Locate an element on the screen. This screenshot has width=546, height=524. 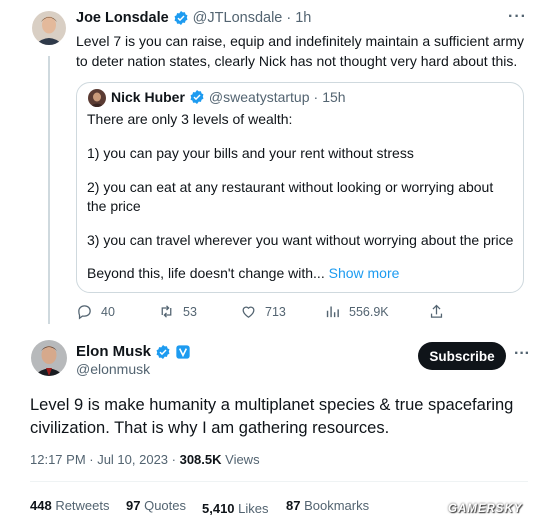
bookmarks-stat: 87 Bookmarks is located at coordinates (327, 505).